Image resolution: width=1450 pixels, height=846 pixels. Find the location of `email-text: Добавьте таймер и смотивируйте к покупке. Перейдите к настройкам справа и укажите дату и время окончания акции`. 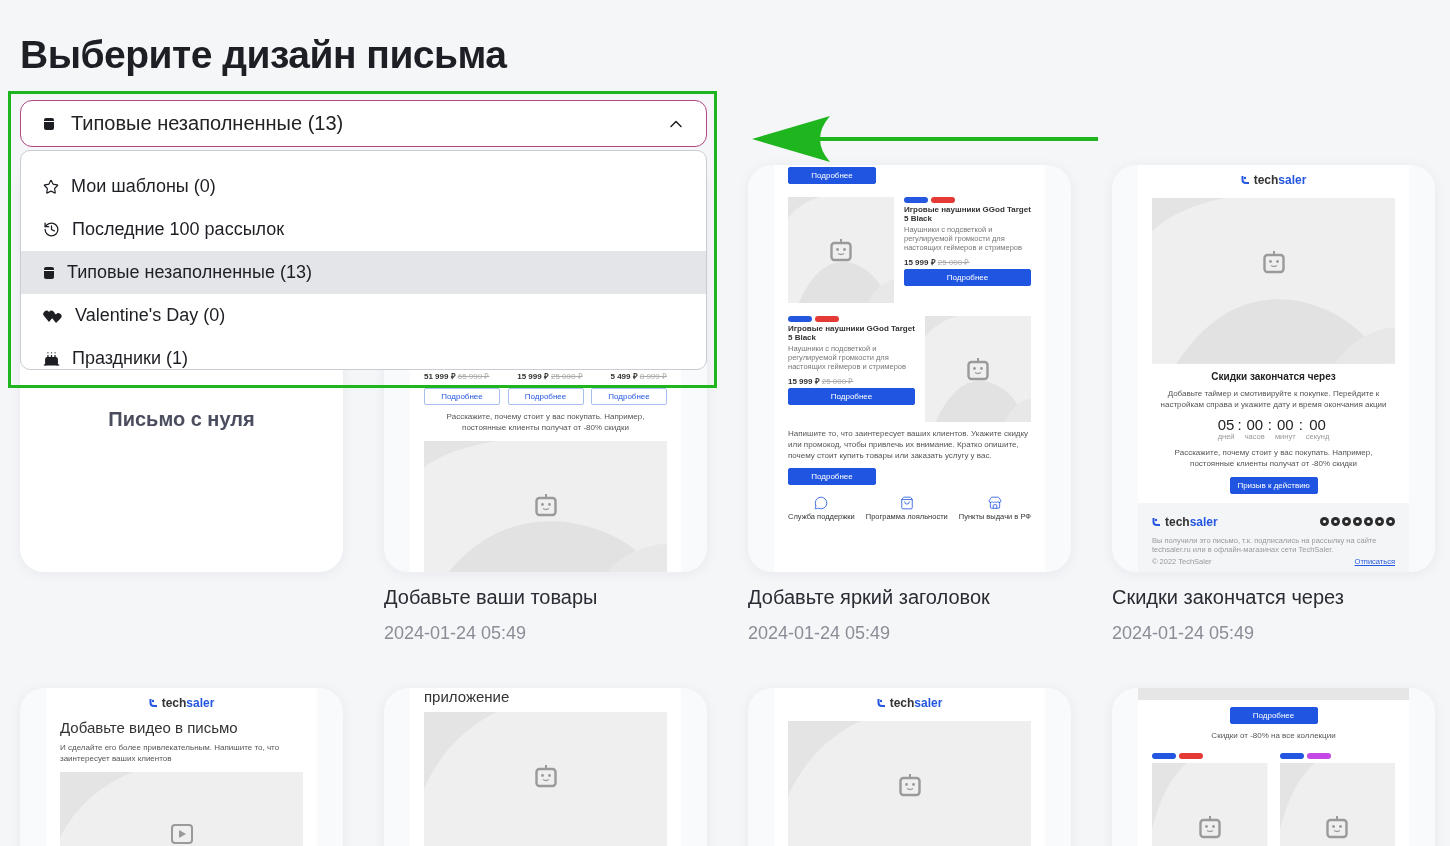

email-text: Добавьте таймер и смотивируйте к покупке. Перейдите к настройкам справа и укажите дату и время окончания акции is located at coordinates (1273, 399).